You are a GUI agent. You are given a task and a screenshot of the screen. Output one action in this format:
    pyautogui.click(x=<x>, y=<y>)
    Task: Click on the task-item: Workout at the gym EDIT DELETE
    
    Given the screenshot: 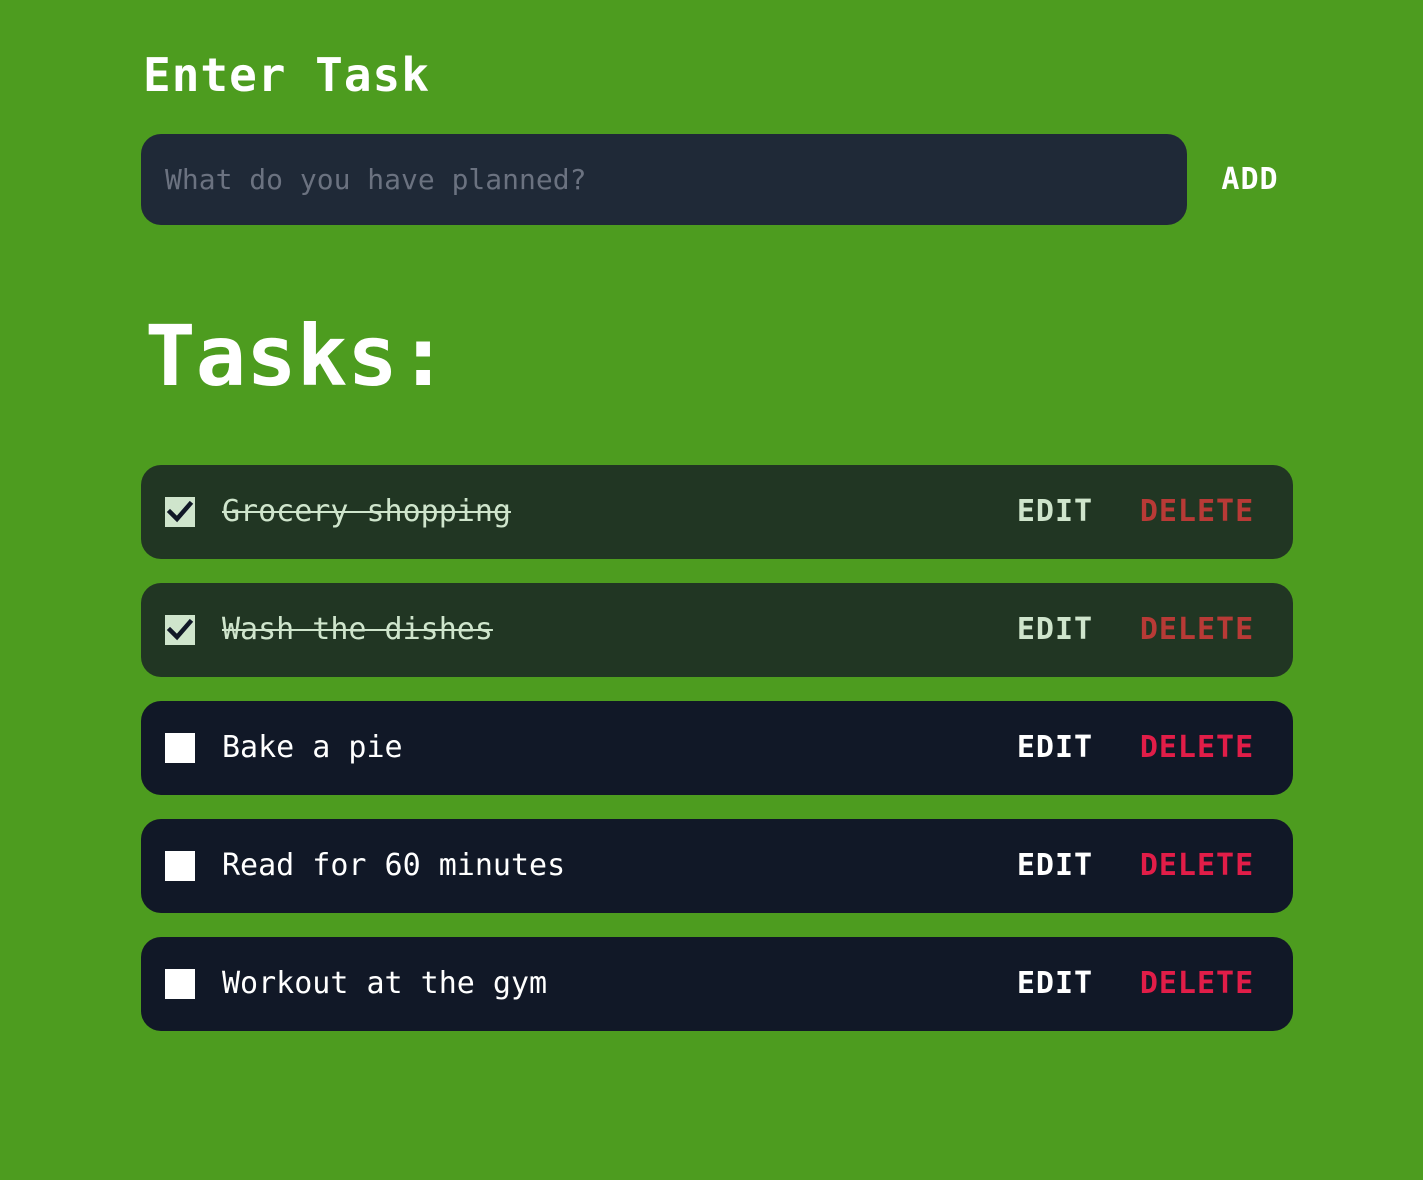 What is the action you would take?
    pyautogui.click(x=717, y=984)
    